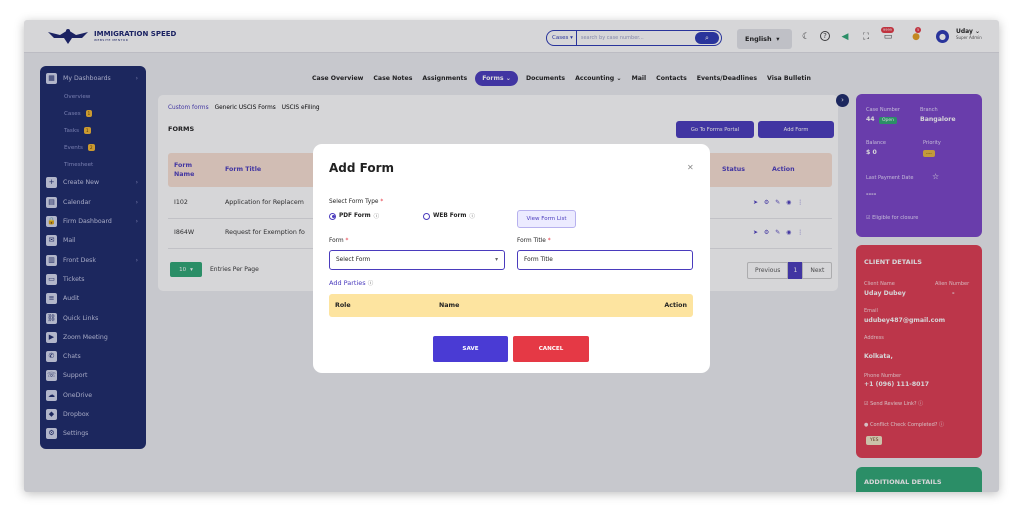  I want to click on parties-table-header: Role Name Action, so click(511, 305).